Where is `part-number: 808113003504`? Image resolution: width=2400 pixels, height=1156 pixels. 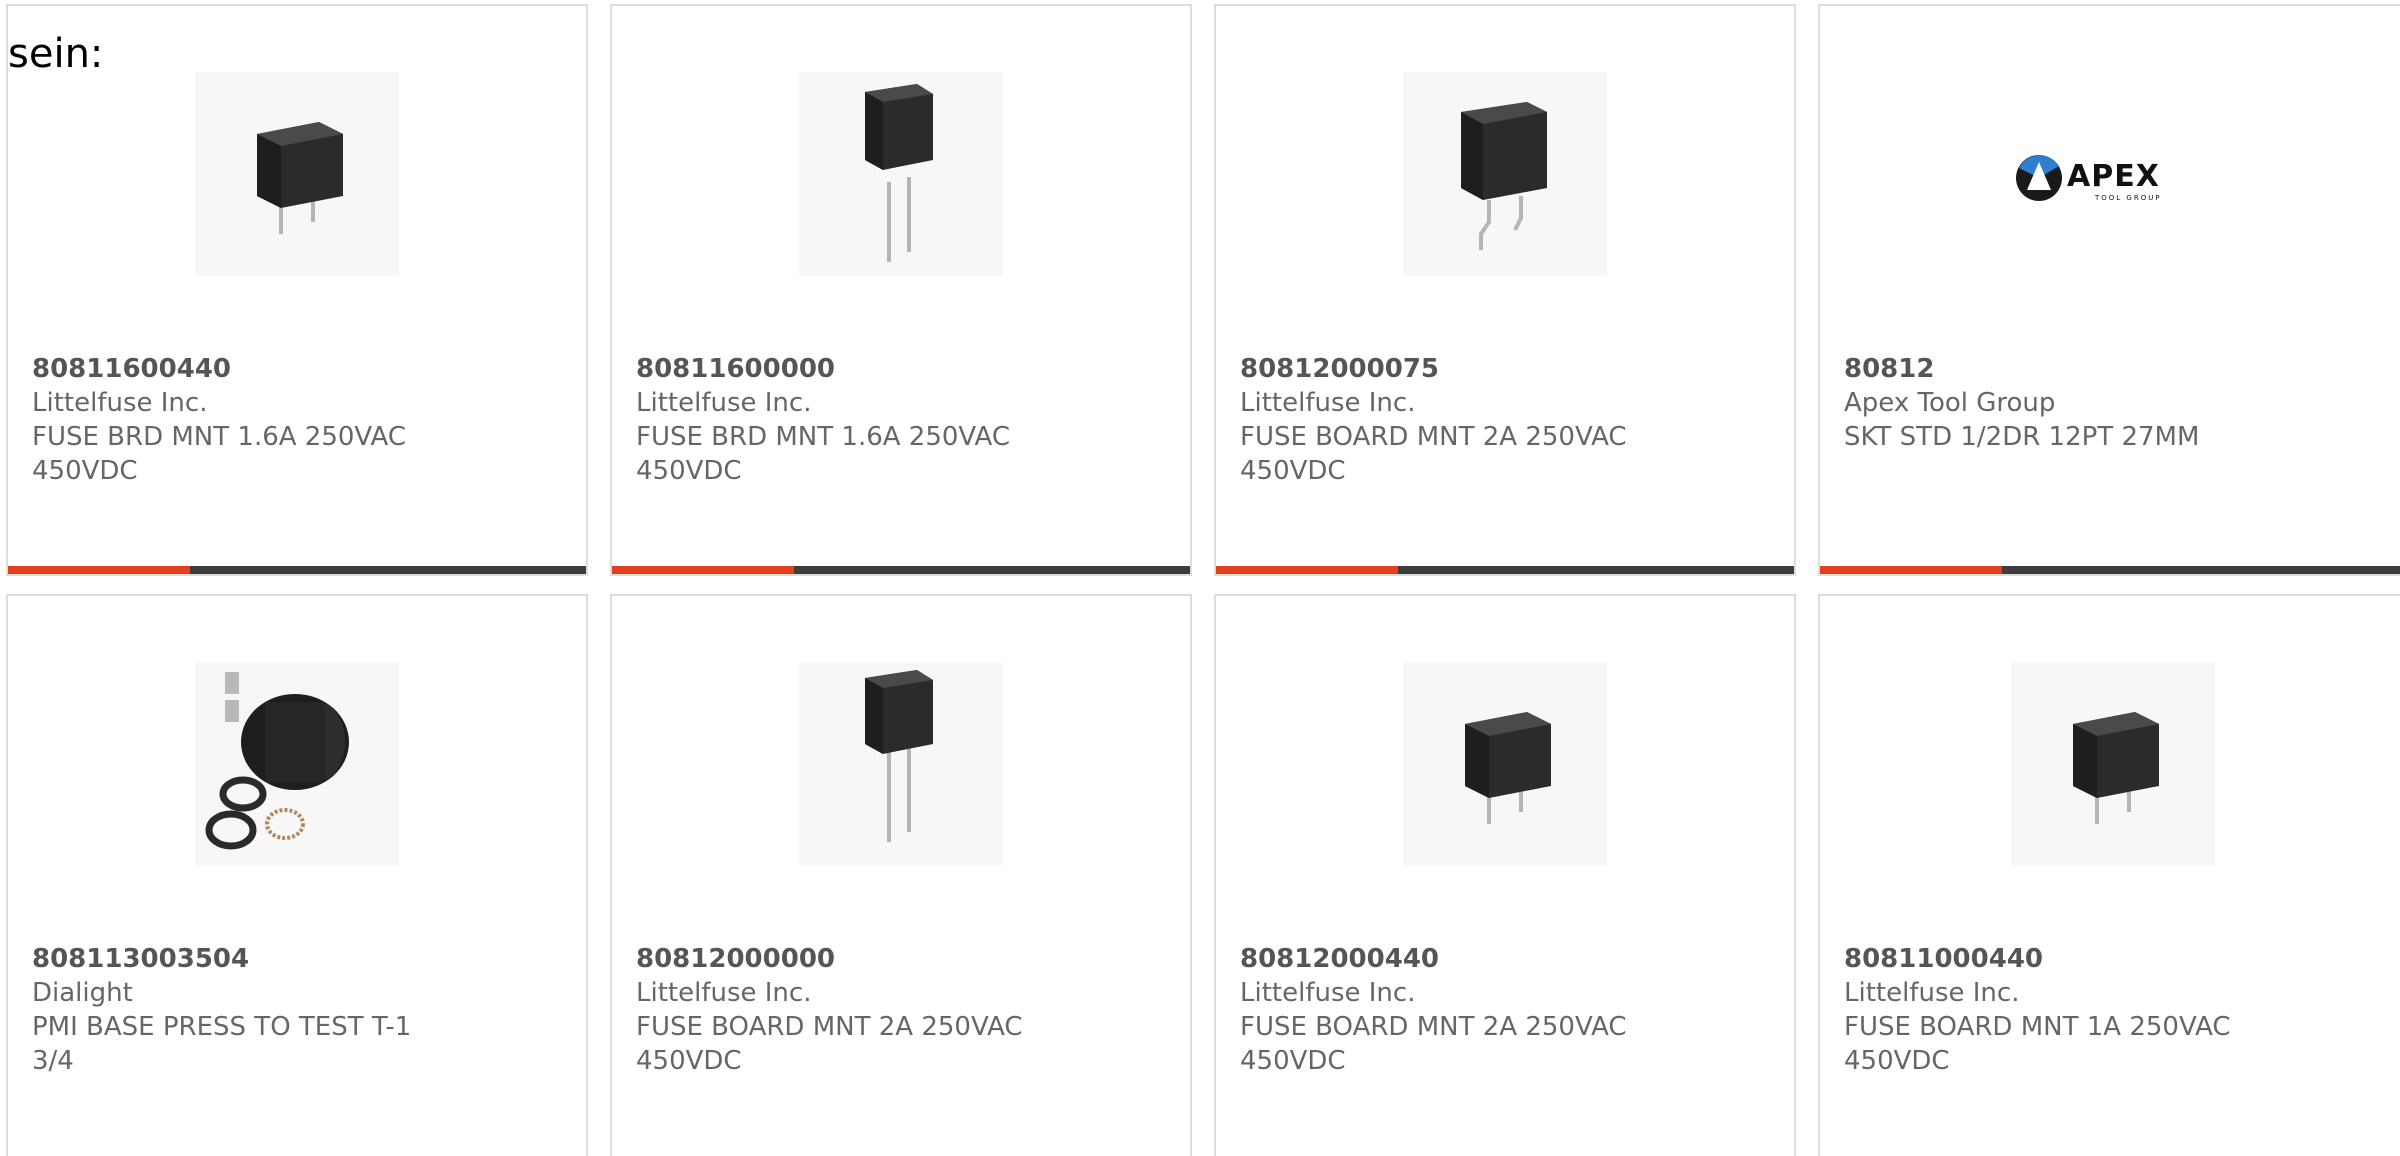 part-number: 808113003504 is located at coordinates (297, 959).